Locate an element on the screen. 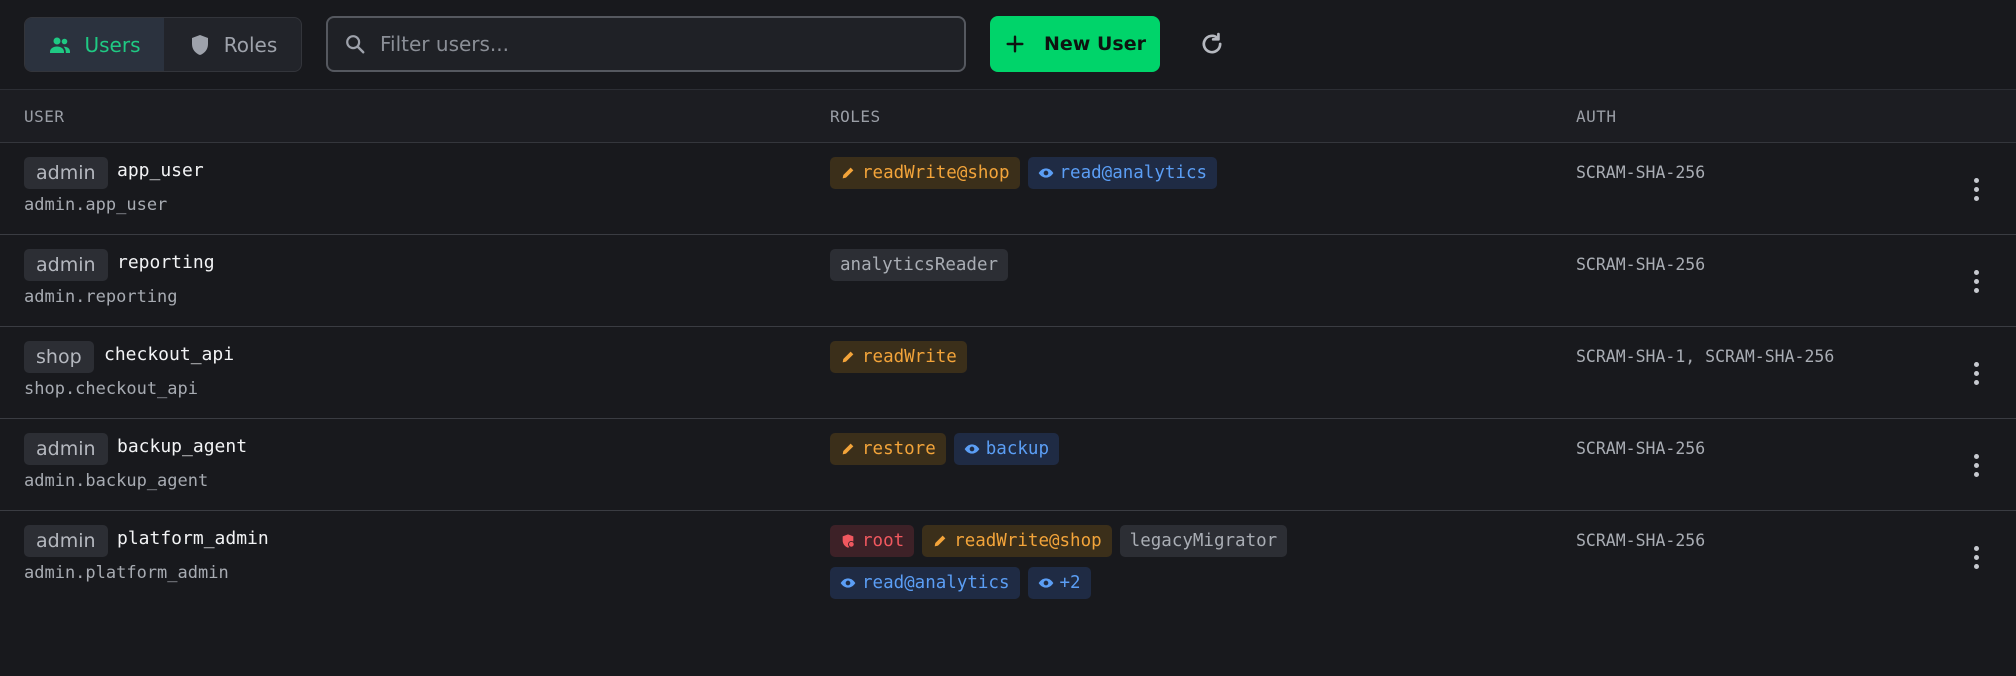 This screenshot has height=676, width=2016. role-label: legacyMigrator is located at coordinates (1203, 541).